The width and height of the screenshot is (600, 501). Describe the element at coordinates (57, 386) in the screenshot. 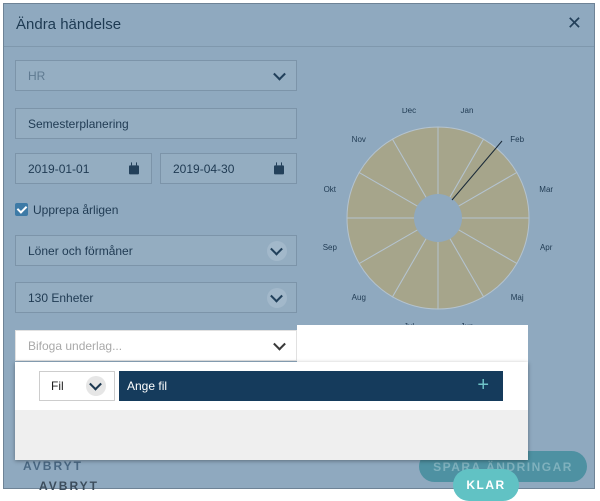

I see `attachment-type-value: Fil` at that location.